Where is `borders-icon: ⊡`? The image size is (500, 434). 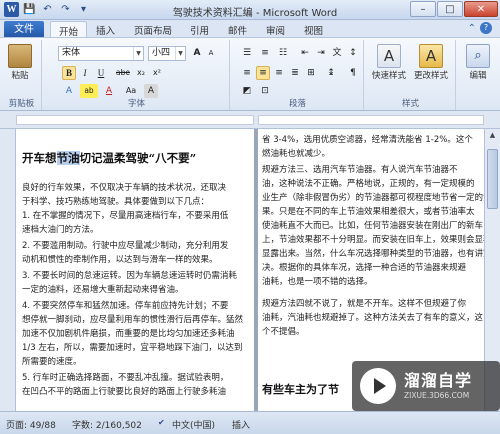 borders-icon: ⊡ is located at coordinates (265, 91).